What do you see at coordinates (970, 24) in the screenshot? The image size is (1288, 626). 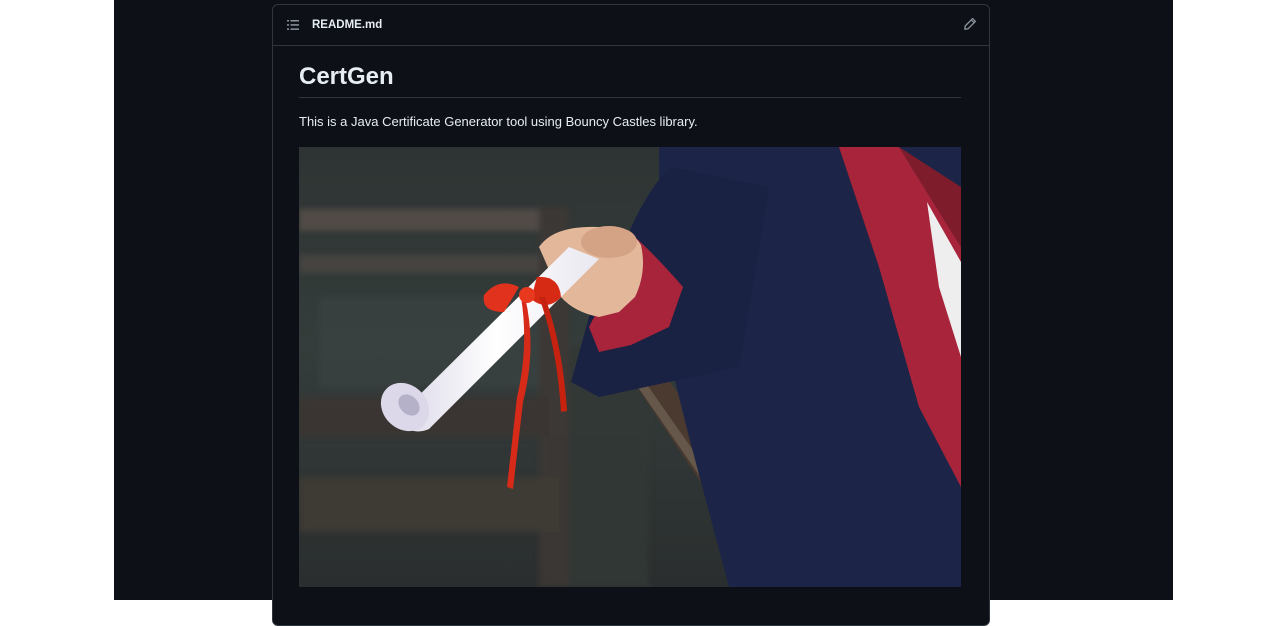 I see `pencil-icon` at bounding box center [970, 24].